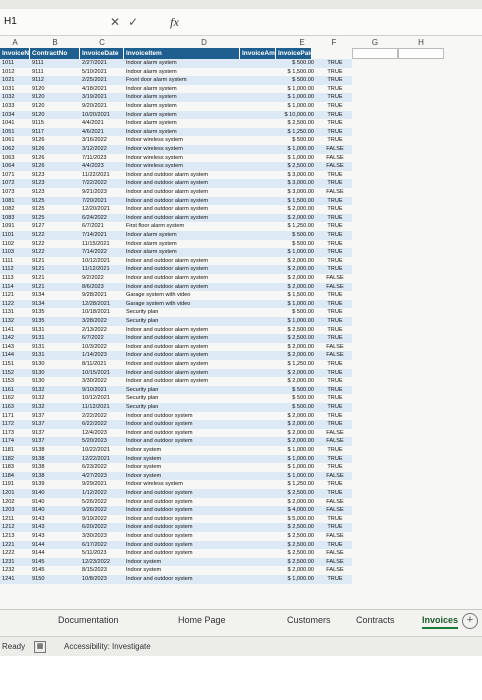 The image size is (482, 700). What do you see at coordinates (421, 42) in the screenshot?
I see `column-header-h: H` at bounding box center [421, 42].